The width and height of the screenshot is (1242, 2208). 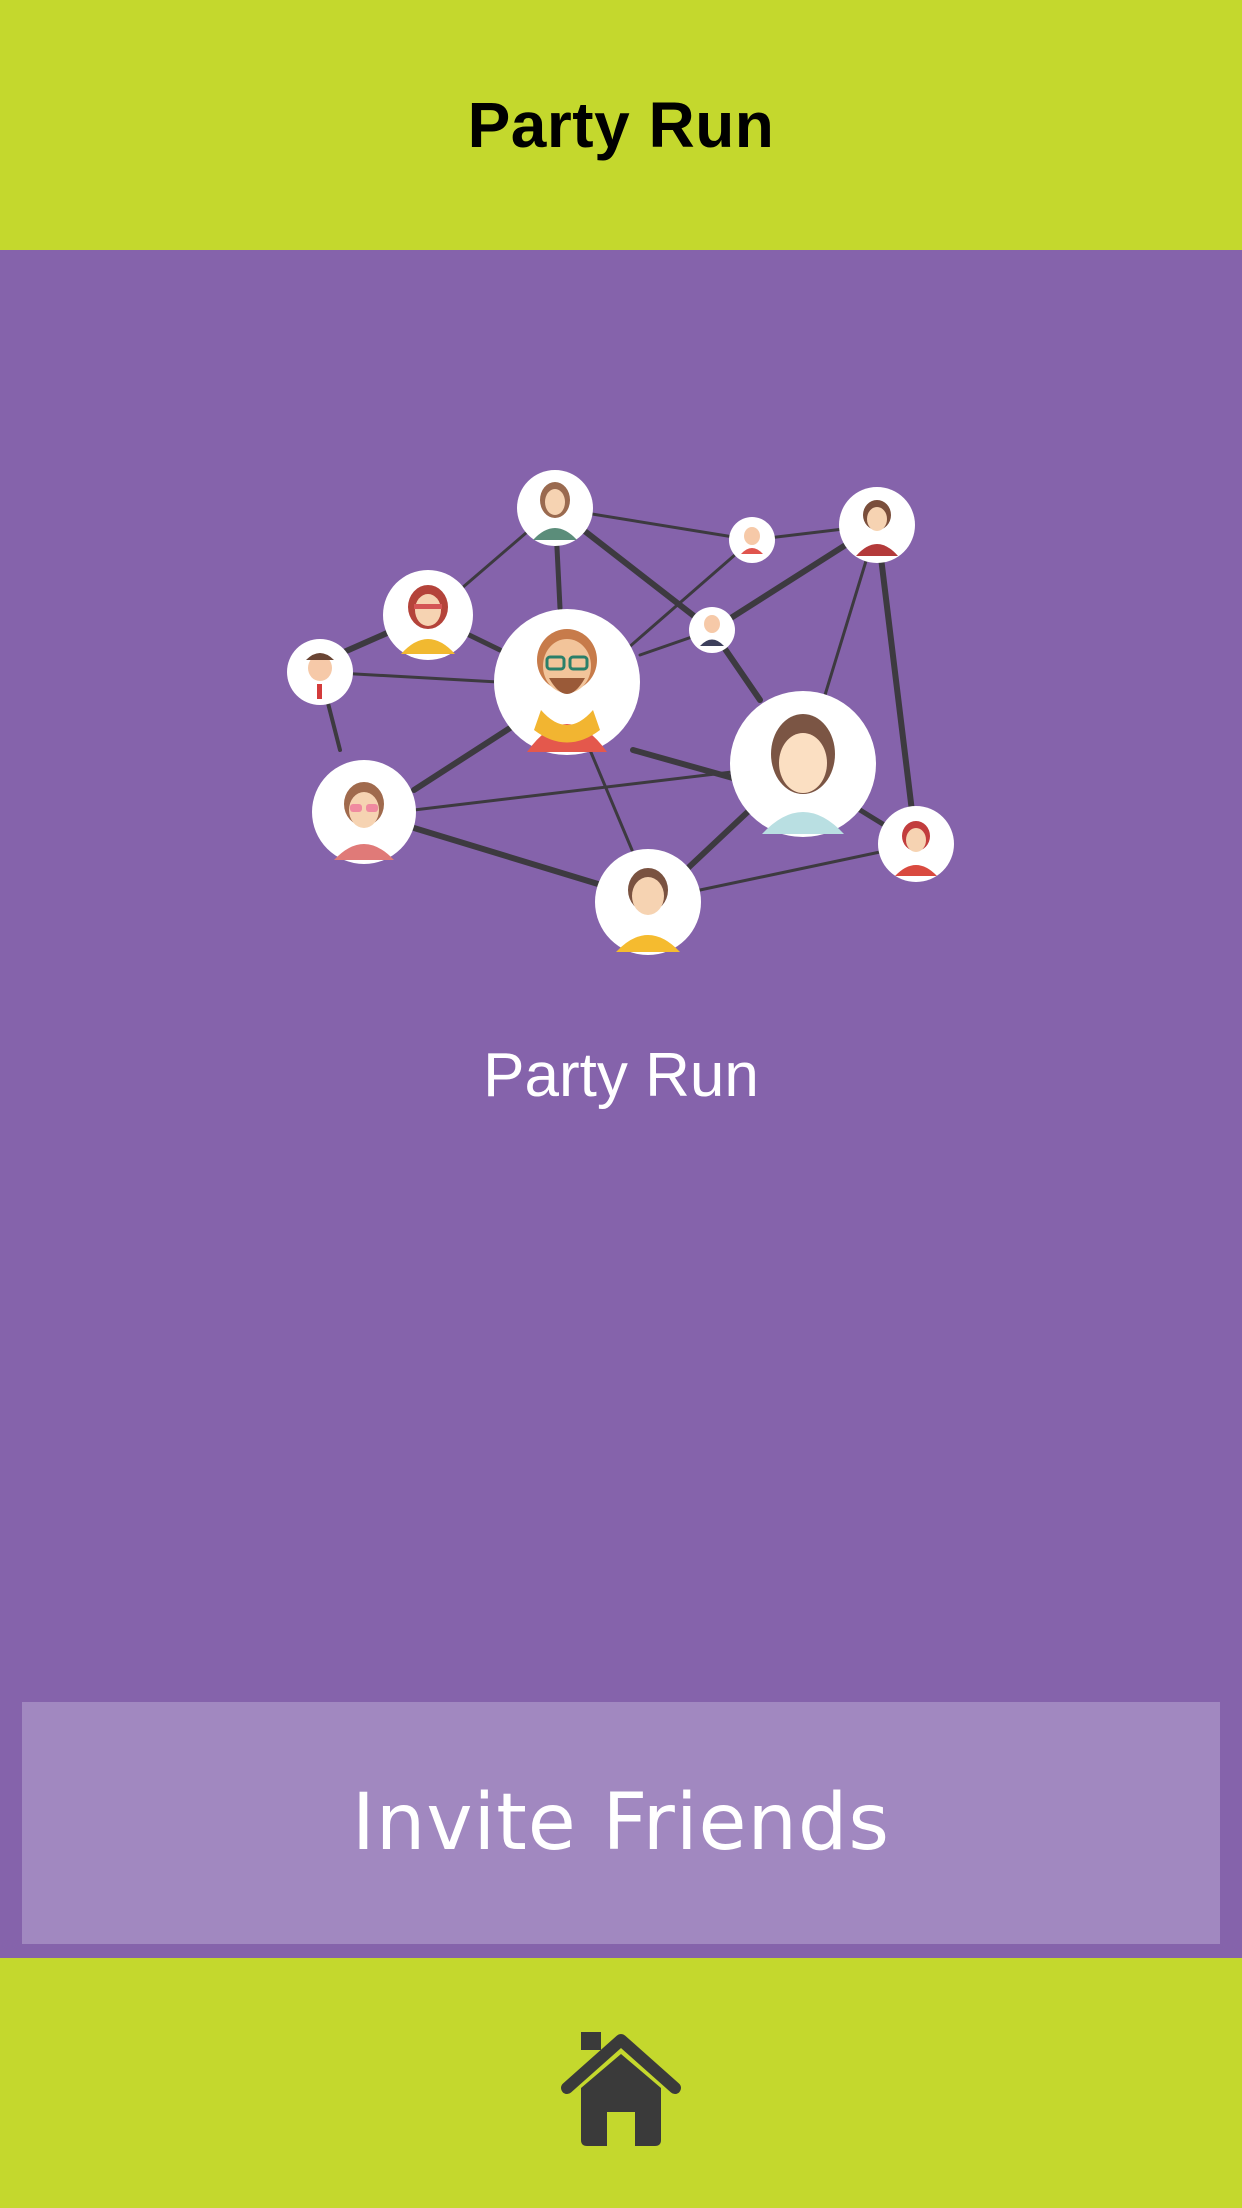 I want to click on bottom-nav-bar, so click(x=621, y=2083).